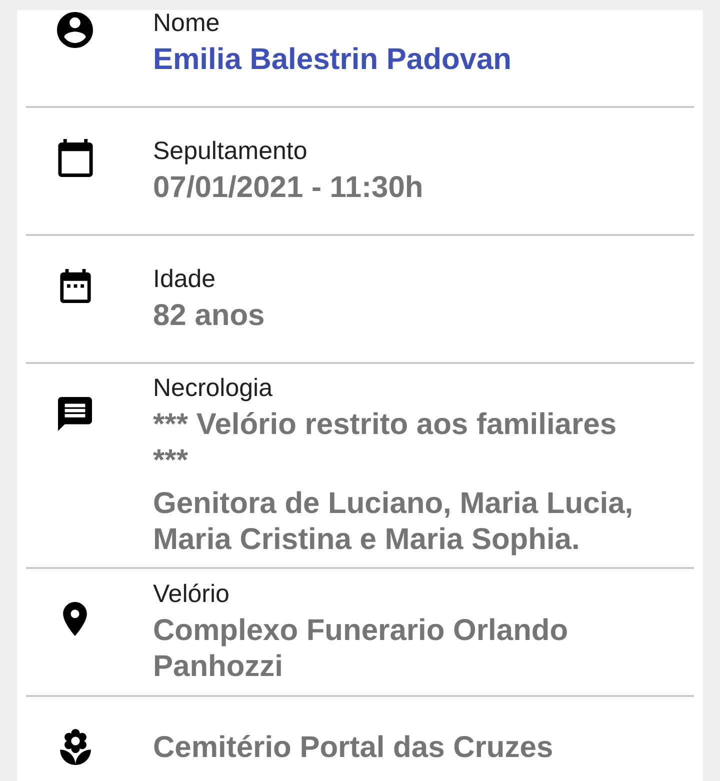  I want to click on field-label: Idade, so click(185, 279).